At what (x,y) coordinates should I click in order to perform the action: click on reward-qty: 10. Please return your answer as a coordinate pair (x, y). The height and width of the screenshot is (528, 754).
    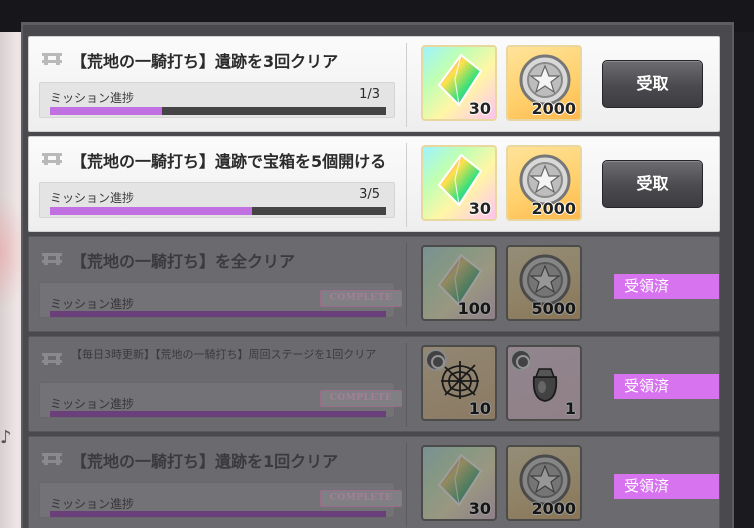
    Looking at the image, I should click on (479, 408).